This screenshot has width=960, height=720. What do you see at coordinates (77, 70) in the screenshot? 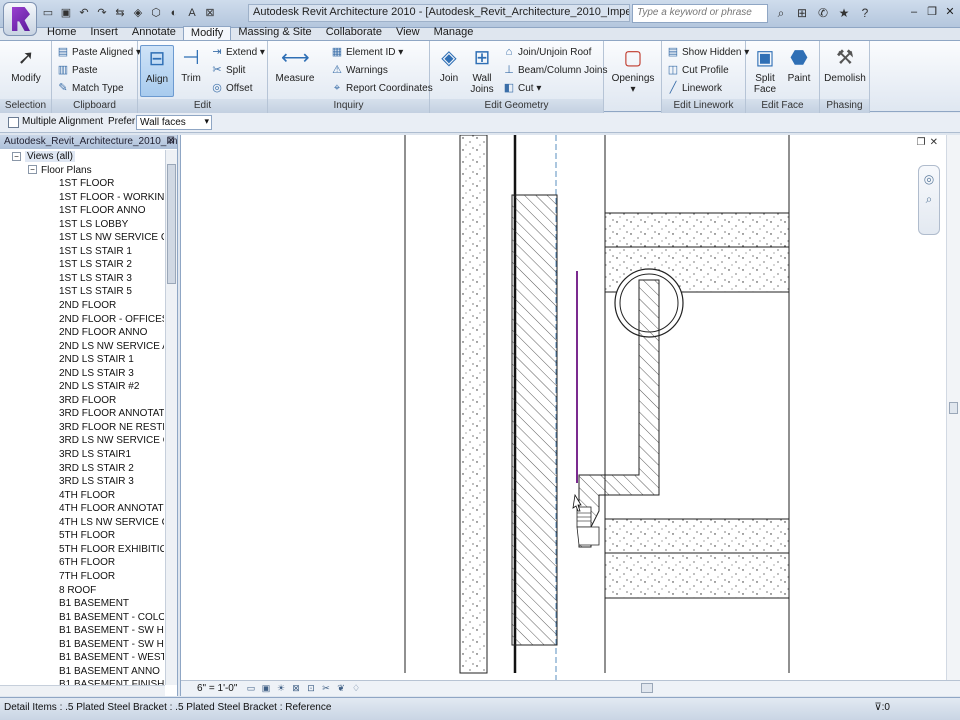
I see `paste-button: ▥ Paste` at bounding box center [77, 70].